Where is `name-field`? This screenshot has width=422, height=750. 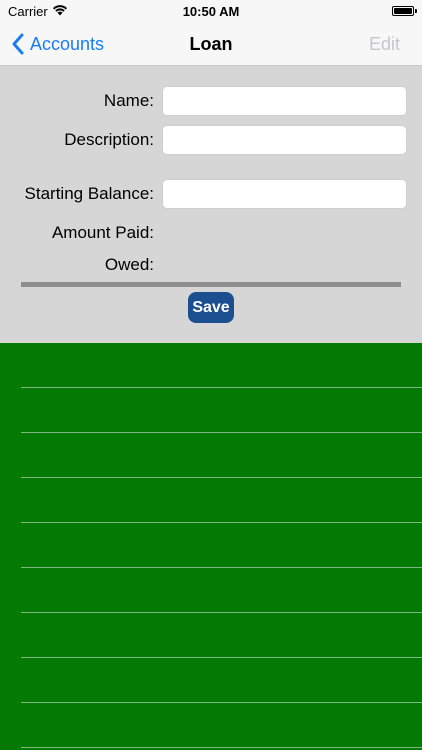
name-field is located at coordinates (284, 101).